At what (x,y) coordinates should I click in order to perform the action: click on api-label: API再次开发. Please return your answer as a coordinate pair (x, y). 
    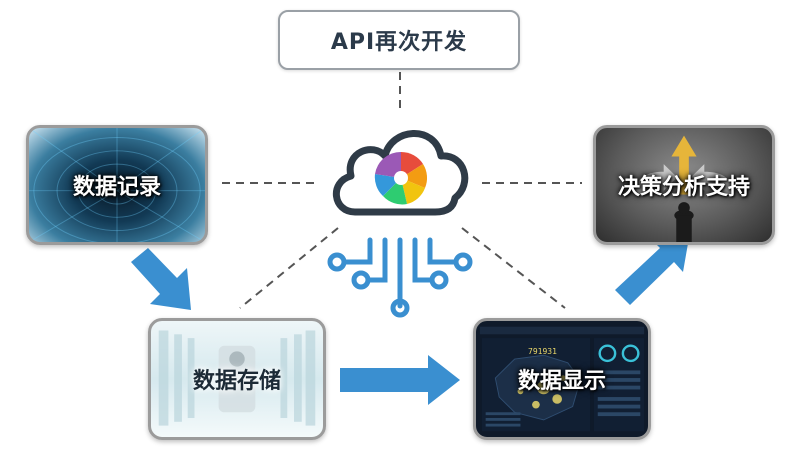
    Looking at the image, I should click on (399, 42).